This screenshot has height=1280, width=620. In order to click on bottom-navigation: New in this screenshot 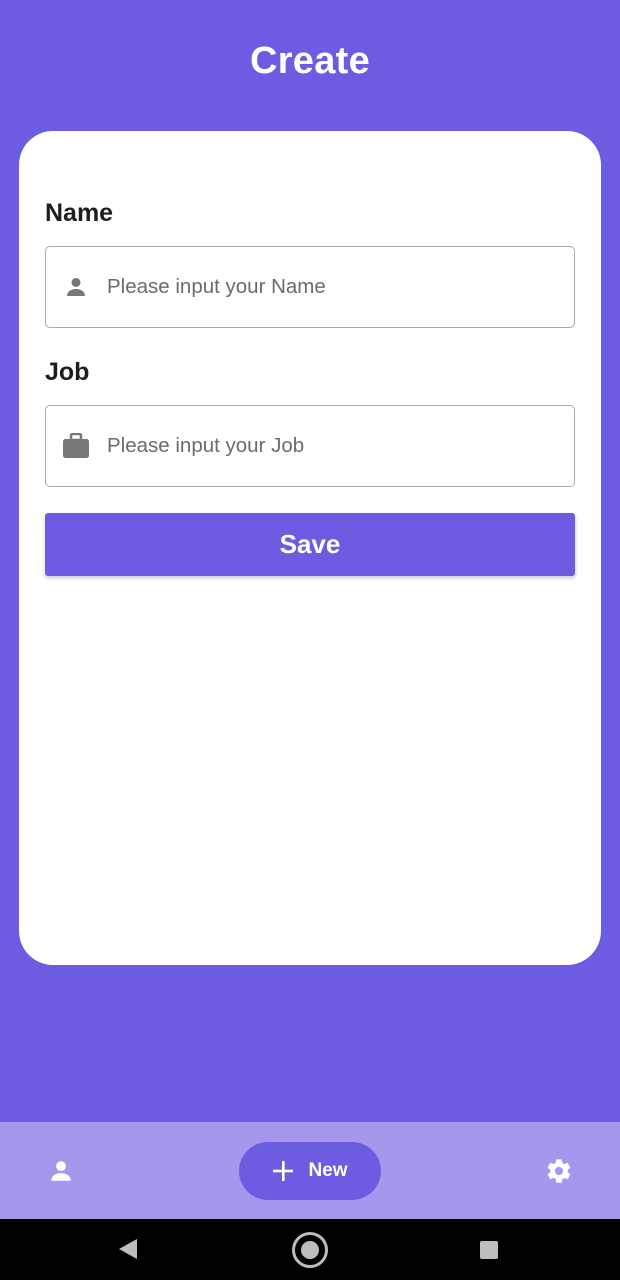, I will do `click(310, 1170)`.